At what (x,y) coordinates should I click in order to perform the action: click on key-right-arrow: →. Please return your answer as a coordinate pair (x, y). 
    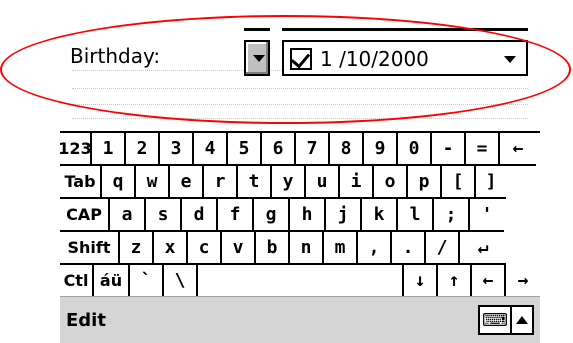
    Looking at the image, I should click on (523, 281).